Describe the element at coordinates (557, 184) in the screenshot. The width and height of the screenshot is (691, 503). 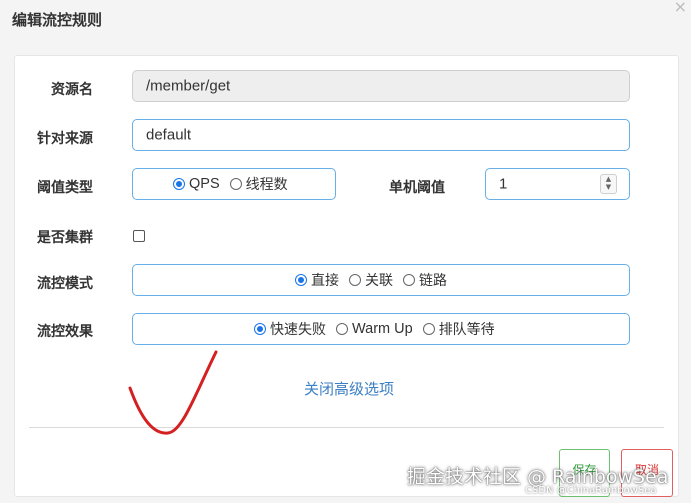
I see `single-threshold-input: 1 ▲ ▼` at that location.